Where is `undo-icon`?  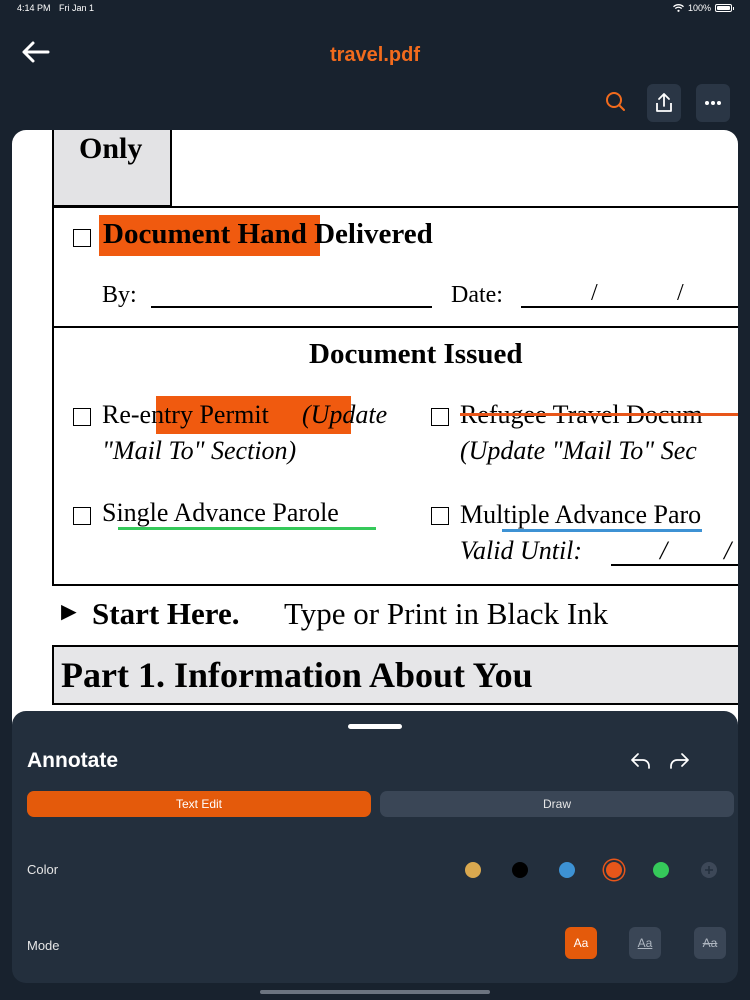 undo-icon is located at coordinates (640, 761).